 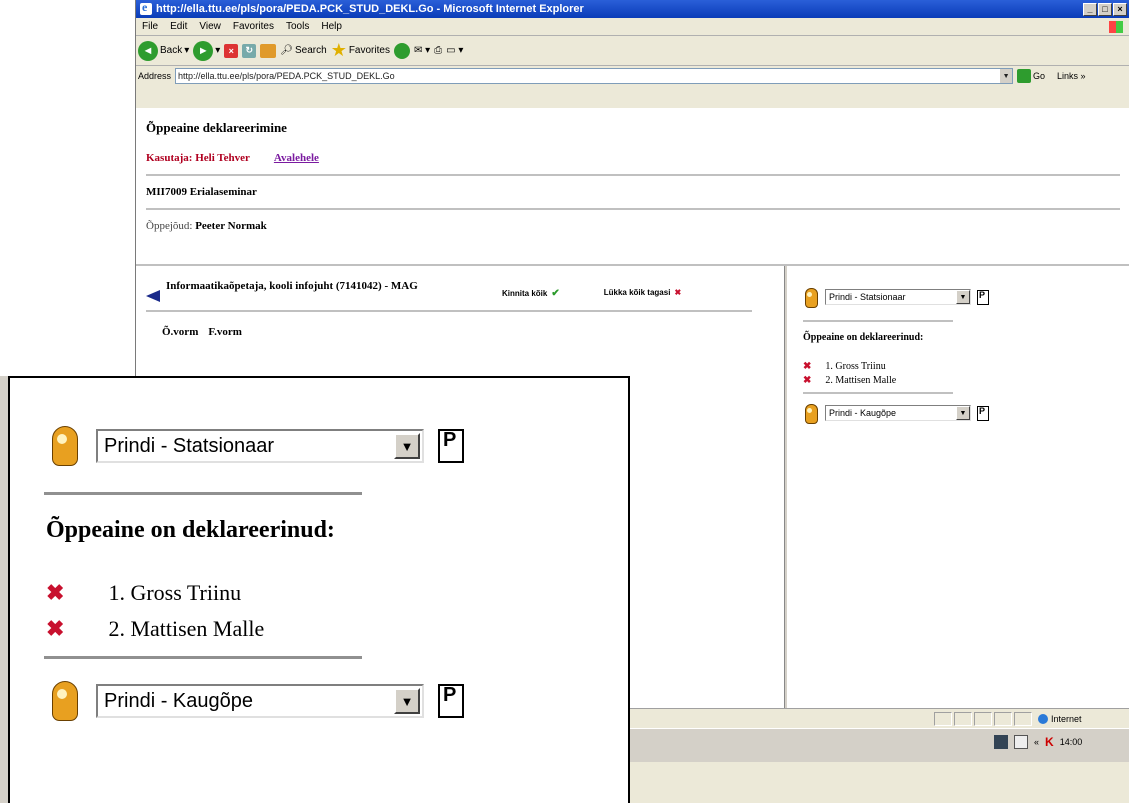 I want to click on edit-icon: ▭ ▾, so click(x=454, y=50).